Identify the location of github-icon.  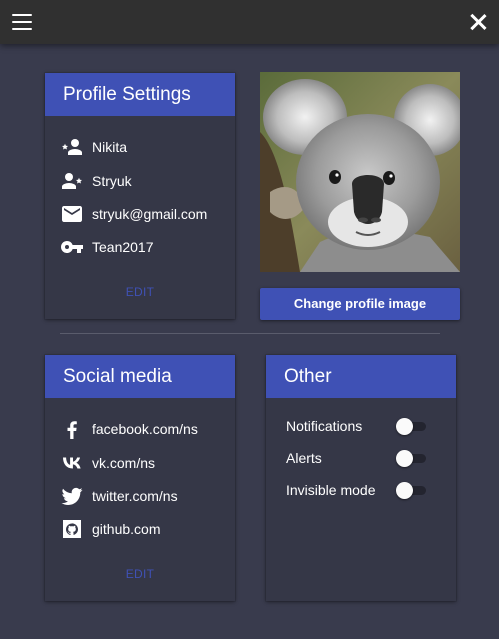
(72, 529).